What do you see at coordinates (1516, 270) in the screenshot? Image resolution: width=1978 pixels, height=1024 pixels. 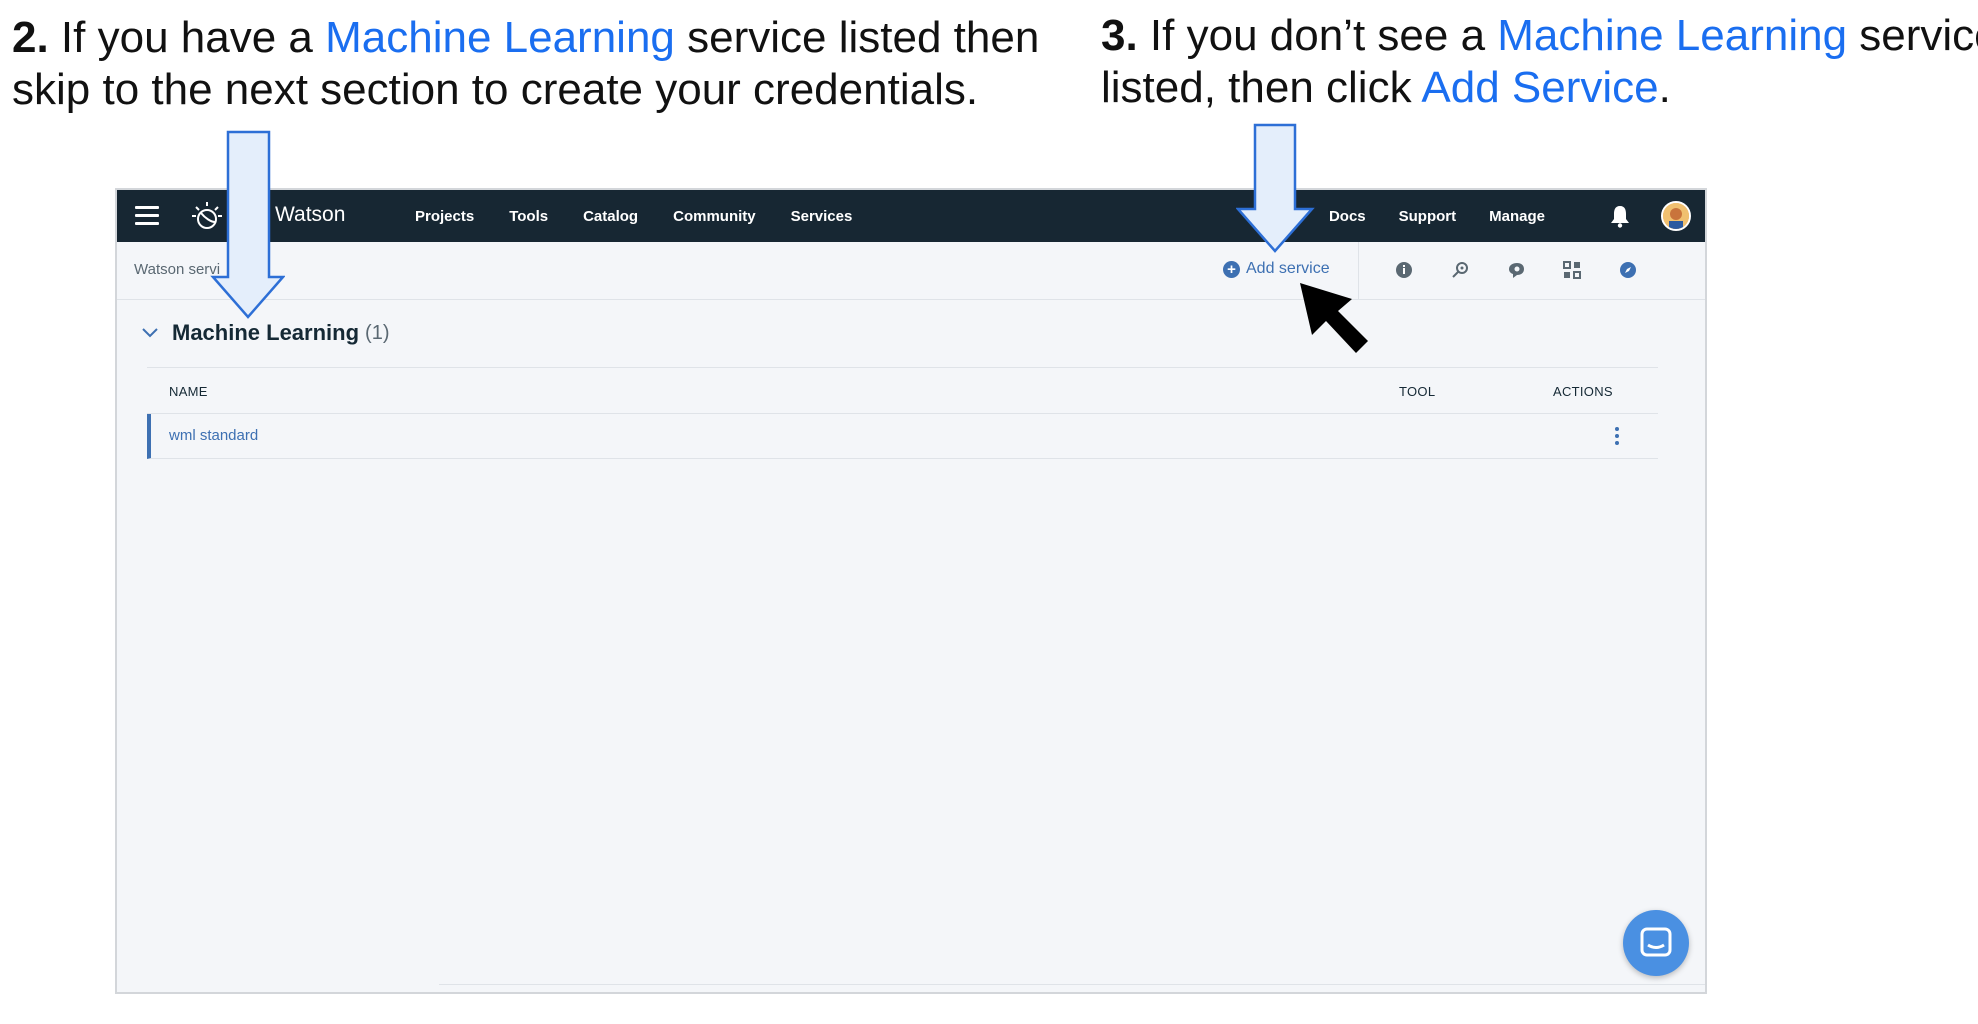 I see `chat-icon` at bounding box center [1516, 270].